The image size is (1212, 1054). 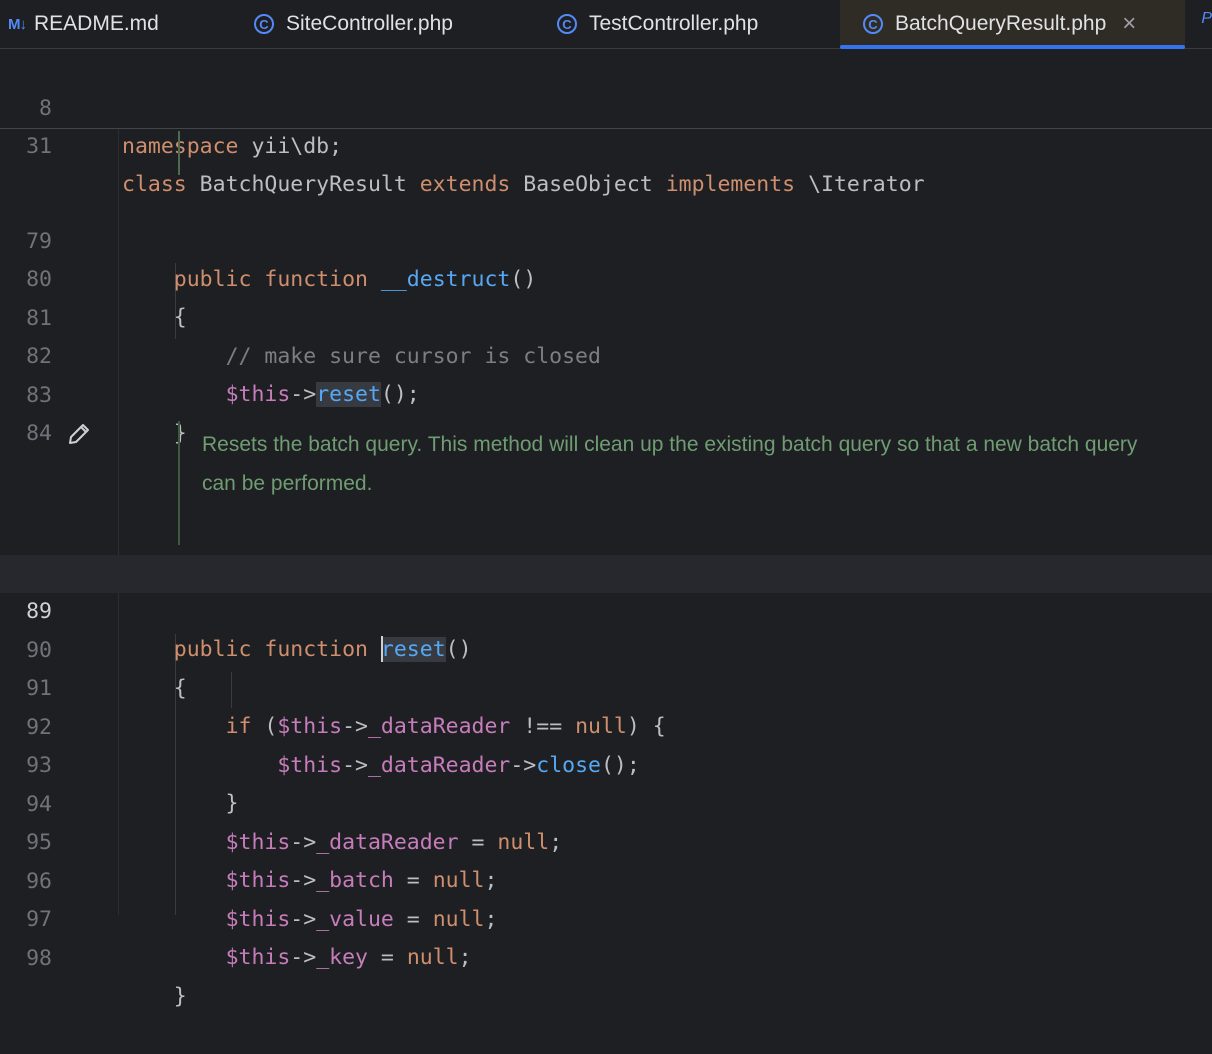 I want to click on code-line: 91 if ($this->_dataReader !== null) {, so click(x=606, y=685).